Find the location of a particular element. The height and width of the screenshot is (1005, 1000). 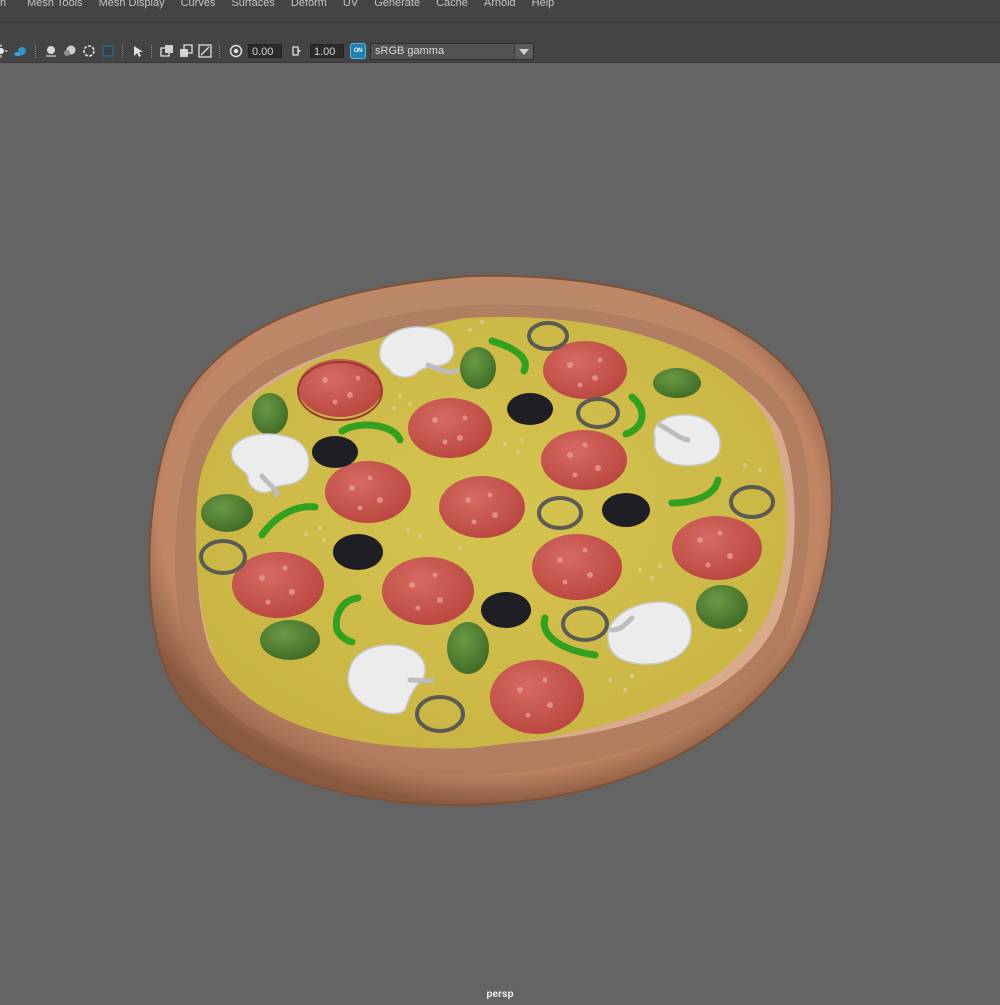

menu-item-uv: UV is located at coordinates (350, 4).